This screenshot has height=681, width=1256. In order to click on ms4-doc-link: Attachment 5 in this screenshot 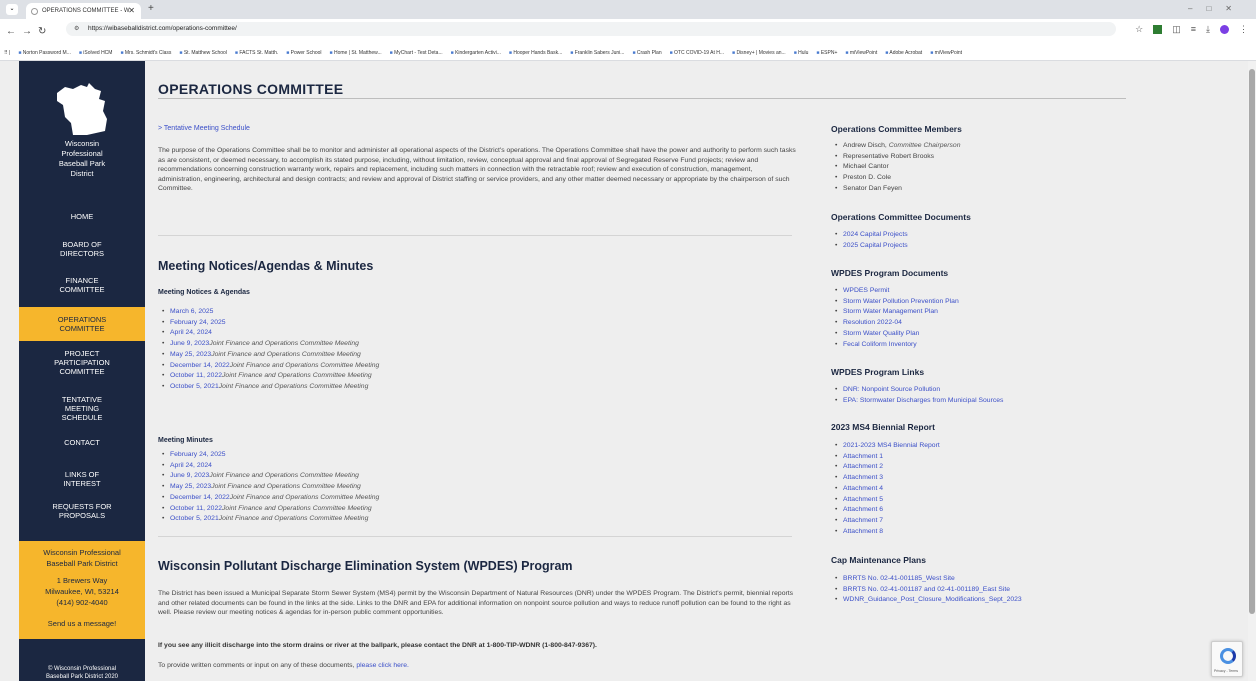, I will do `click(863, 499)`.